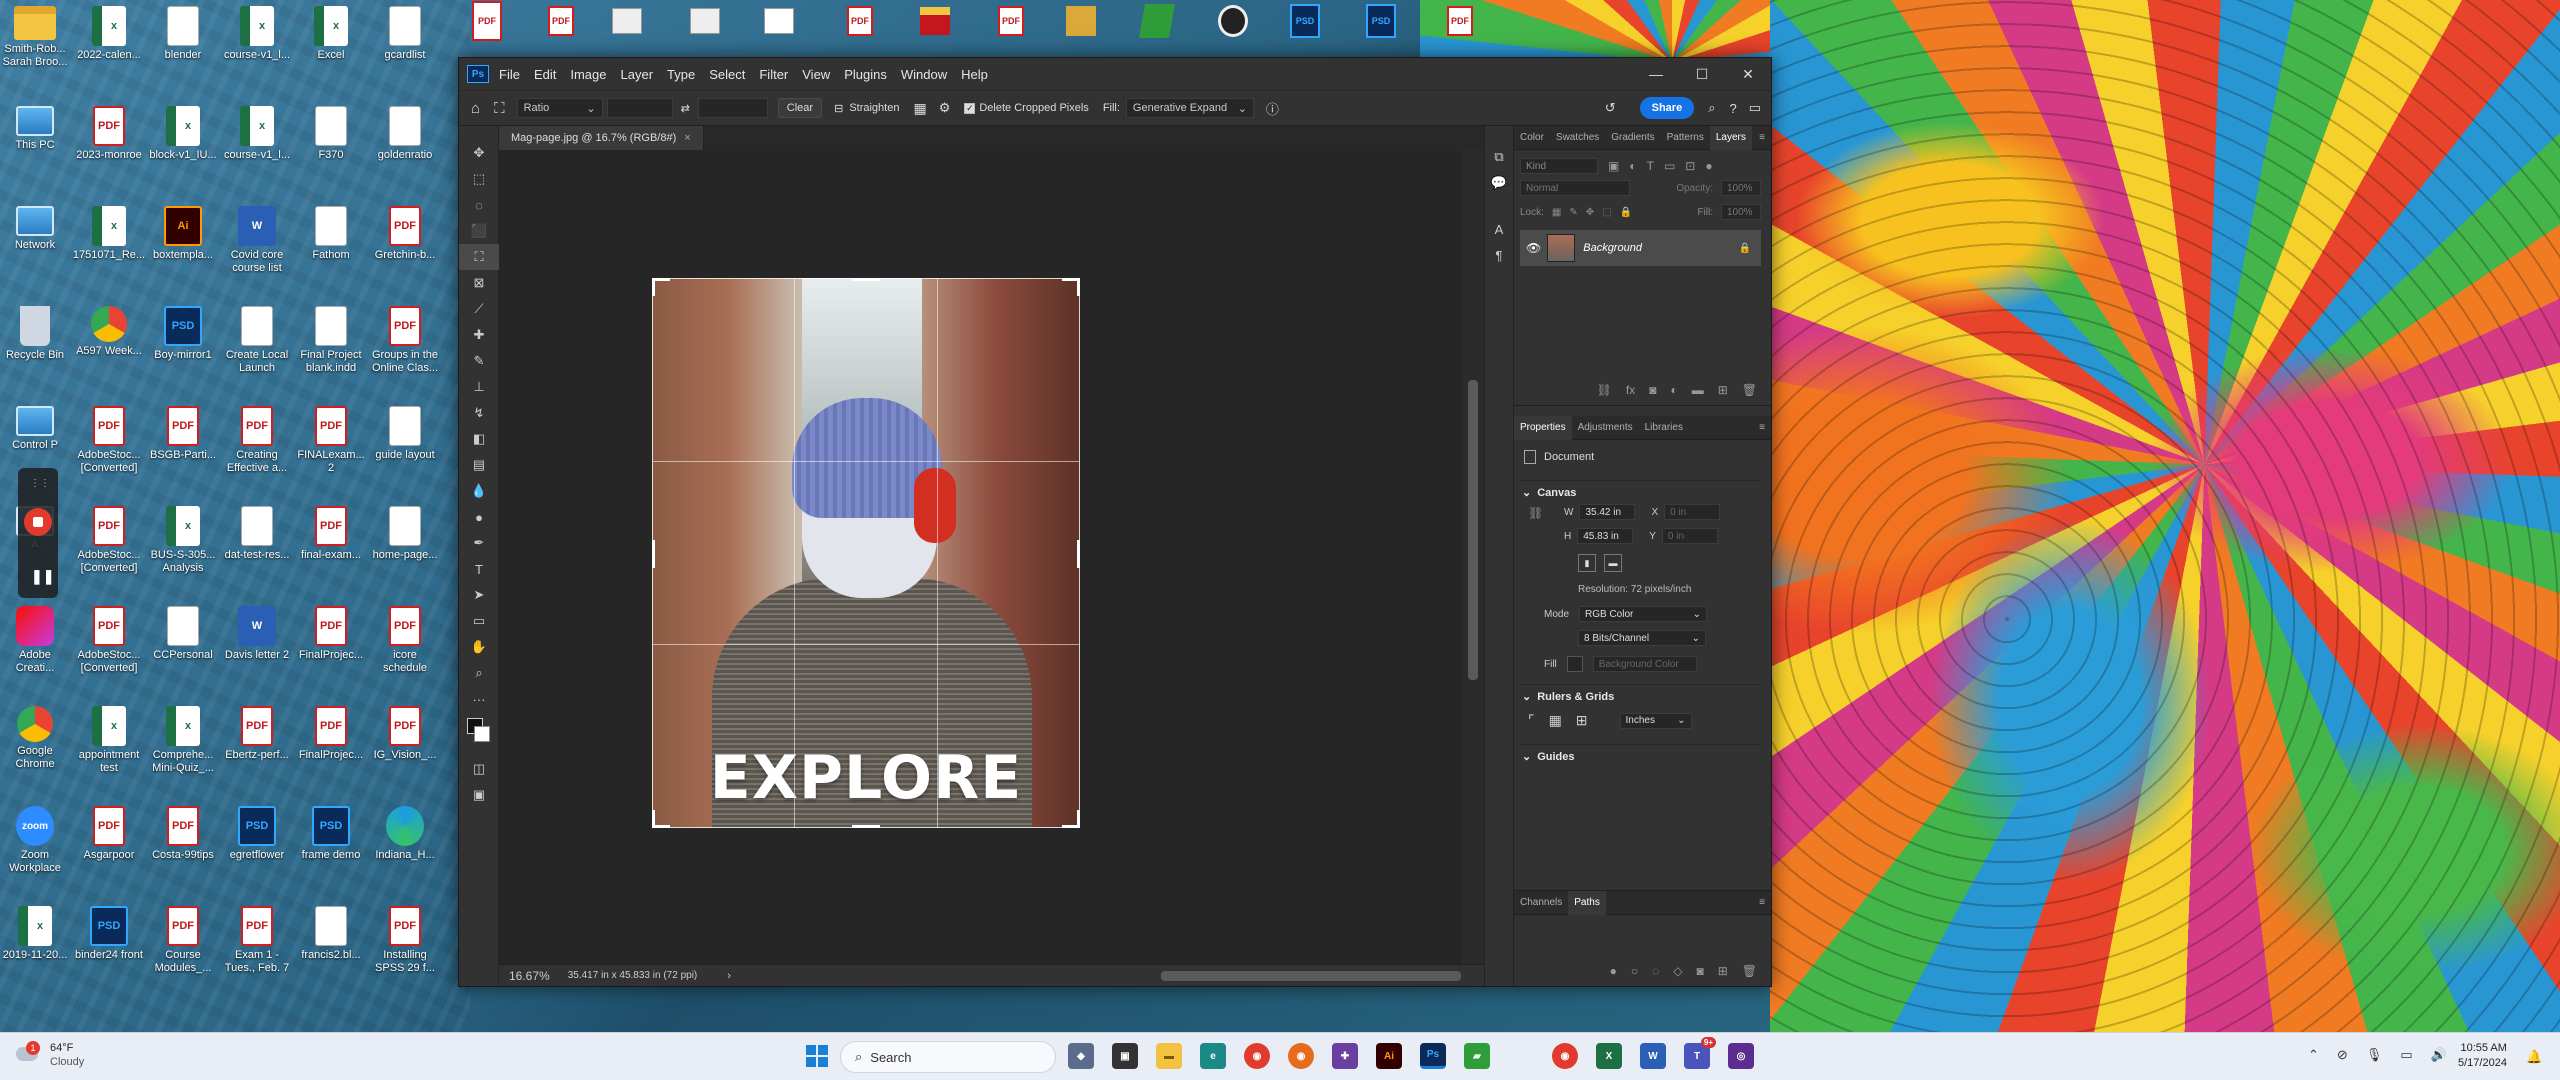  I want to click on desktop-icon: Control P, so click(35, 429).